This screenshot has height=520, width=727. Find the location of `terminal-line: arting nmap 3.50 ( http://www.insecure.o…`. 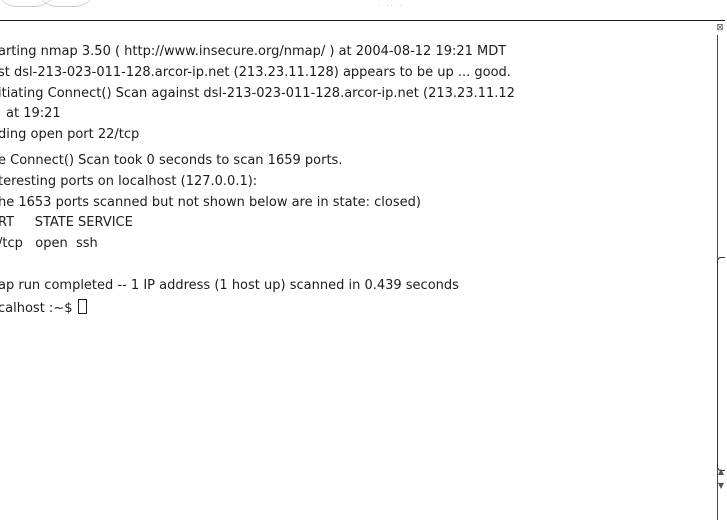

terminal-line: arting nmap 3.50 ( http://www.insecure.o… is located at coordinates (253, 51).